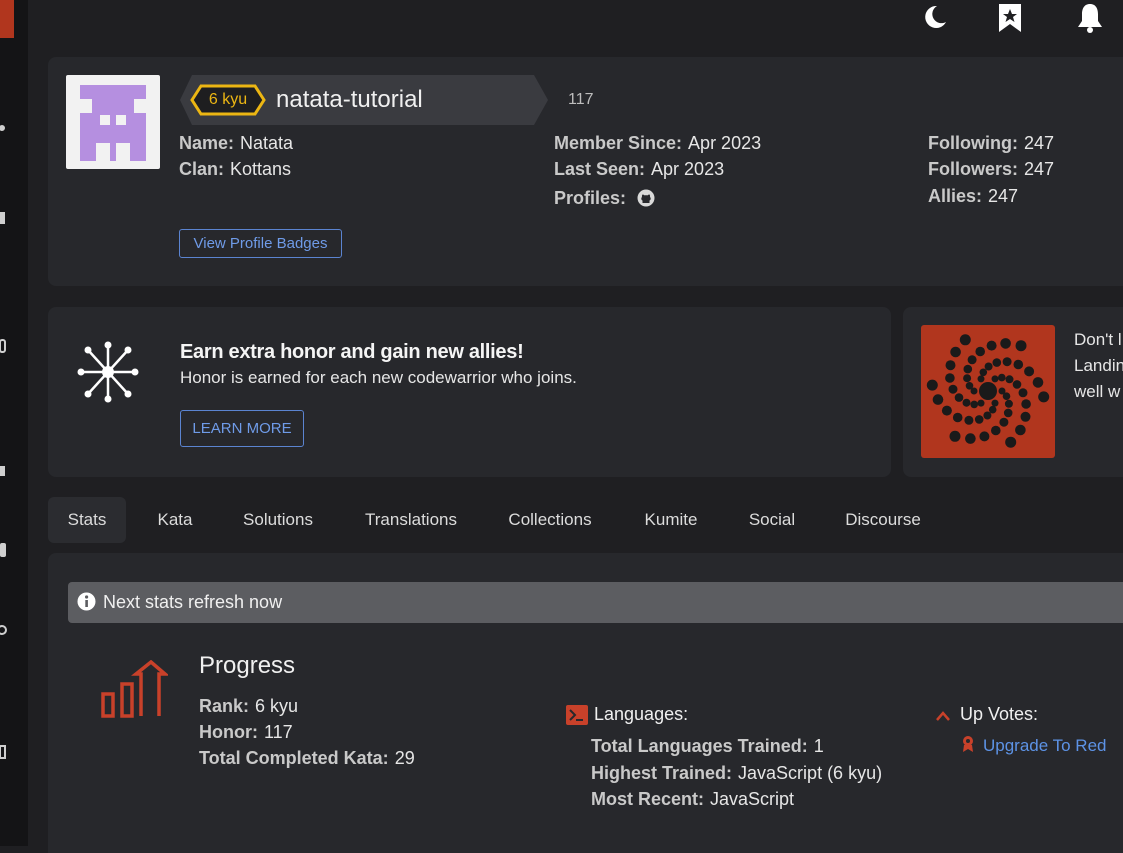 This screenshot has width=1123, height=853. Describe the element at coordinates (1045, 746) in the screenshot. I see `upgrade-to-red-link: Upgrade To Red` at that location.